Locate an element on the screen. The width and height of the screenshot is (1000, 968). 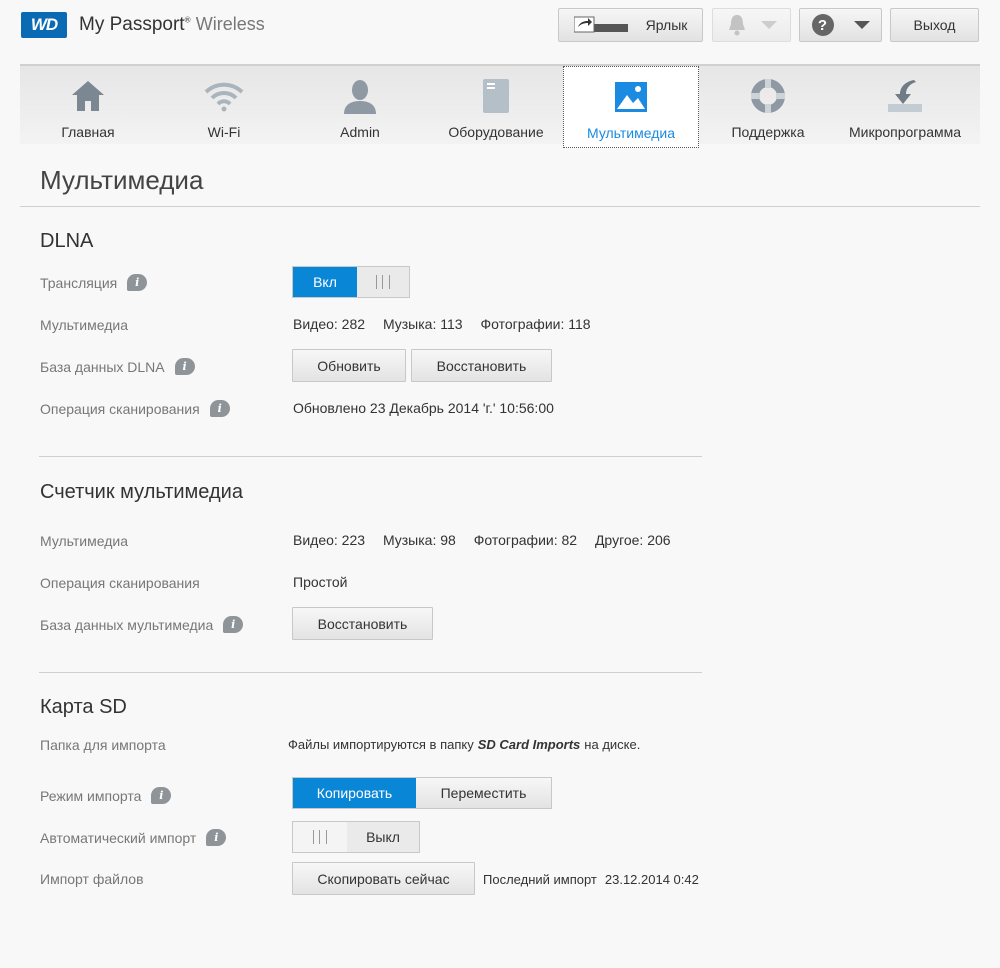
dlna-music-count: Музыка: 113 is located at coordinates (422, 324).